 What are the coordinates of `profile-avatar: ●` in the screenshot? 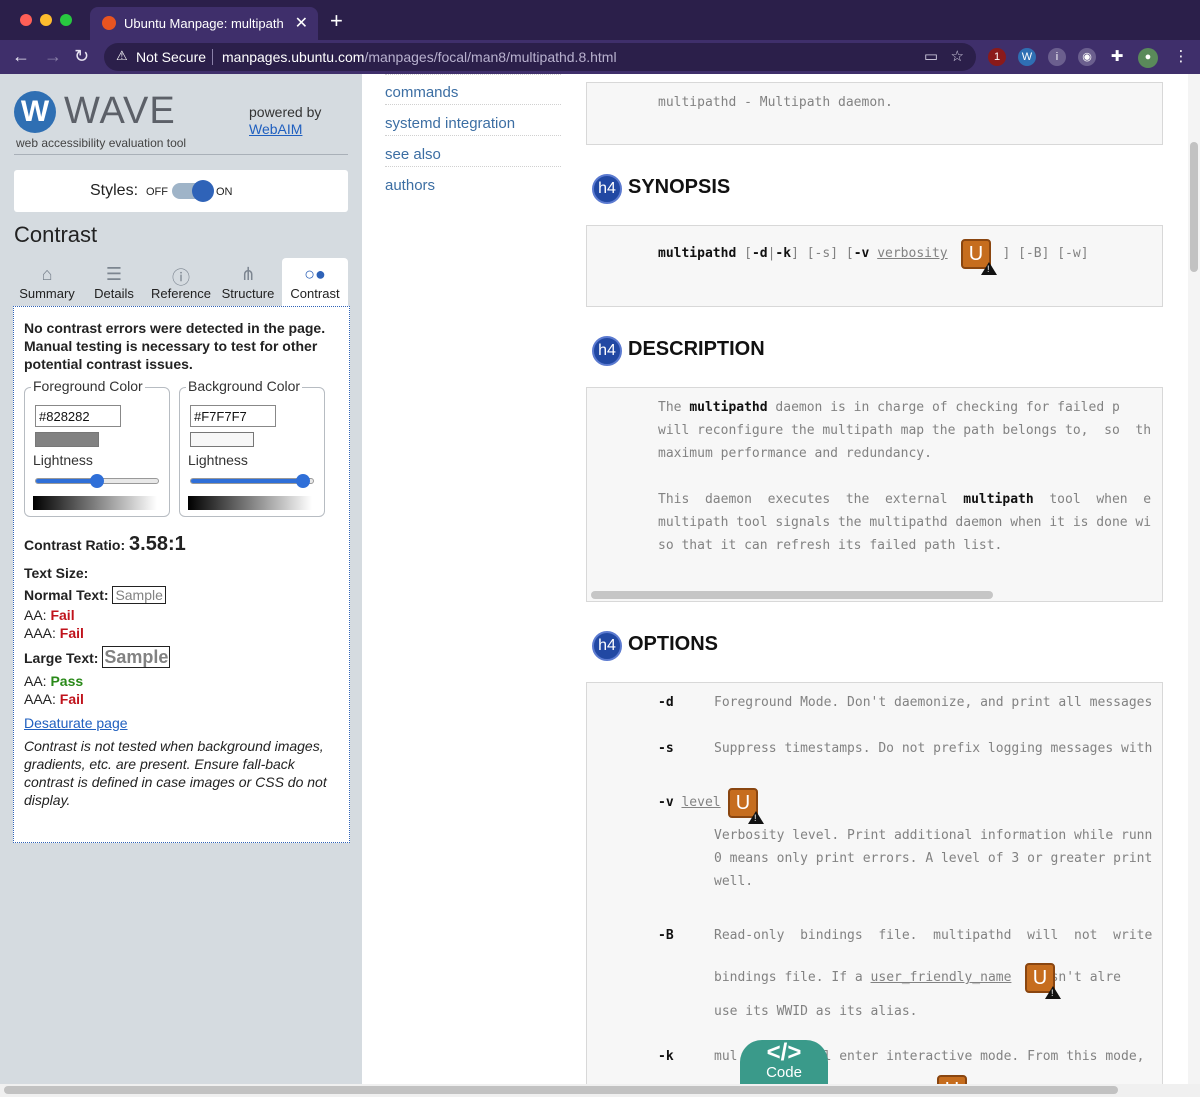 It's located at (1148, 58).